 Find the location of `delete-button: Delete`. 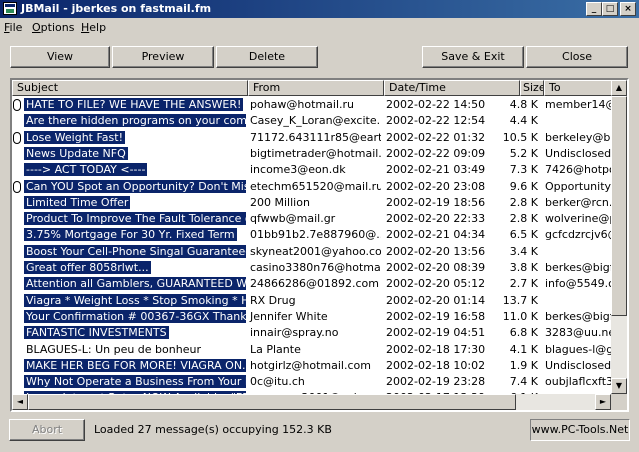

delete-button: Delete is located at coordinates (267, 57).